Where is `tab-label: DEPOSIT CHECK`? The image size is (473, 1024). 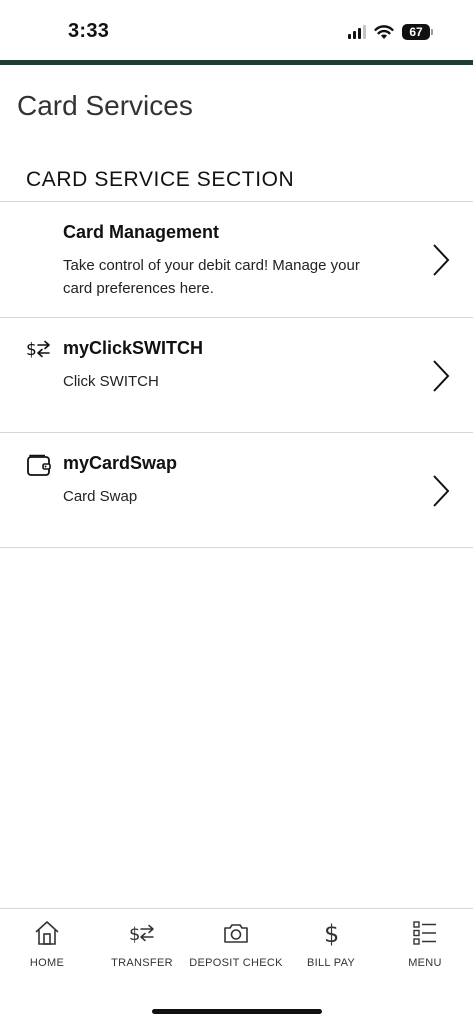
tab-label: DEPOSIT CHECK is located at coordinates (236, 963).